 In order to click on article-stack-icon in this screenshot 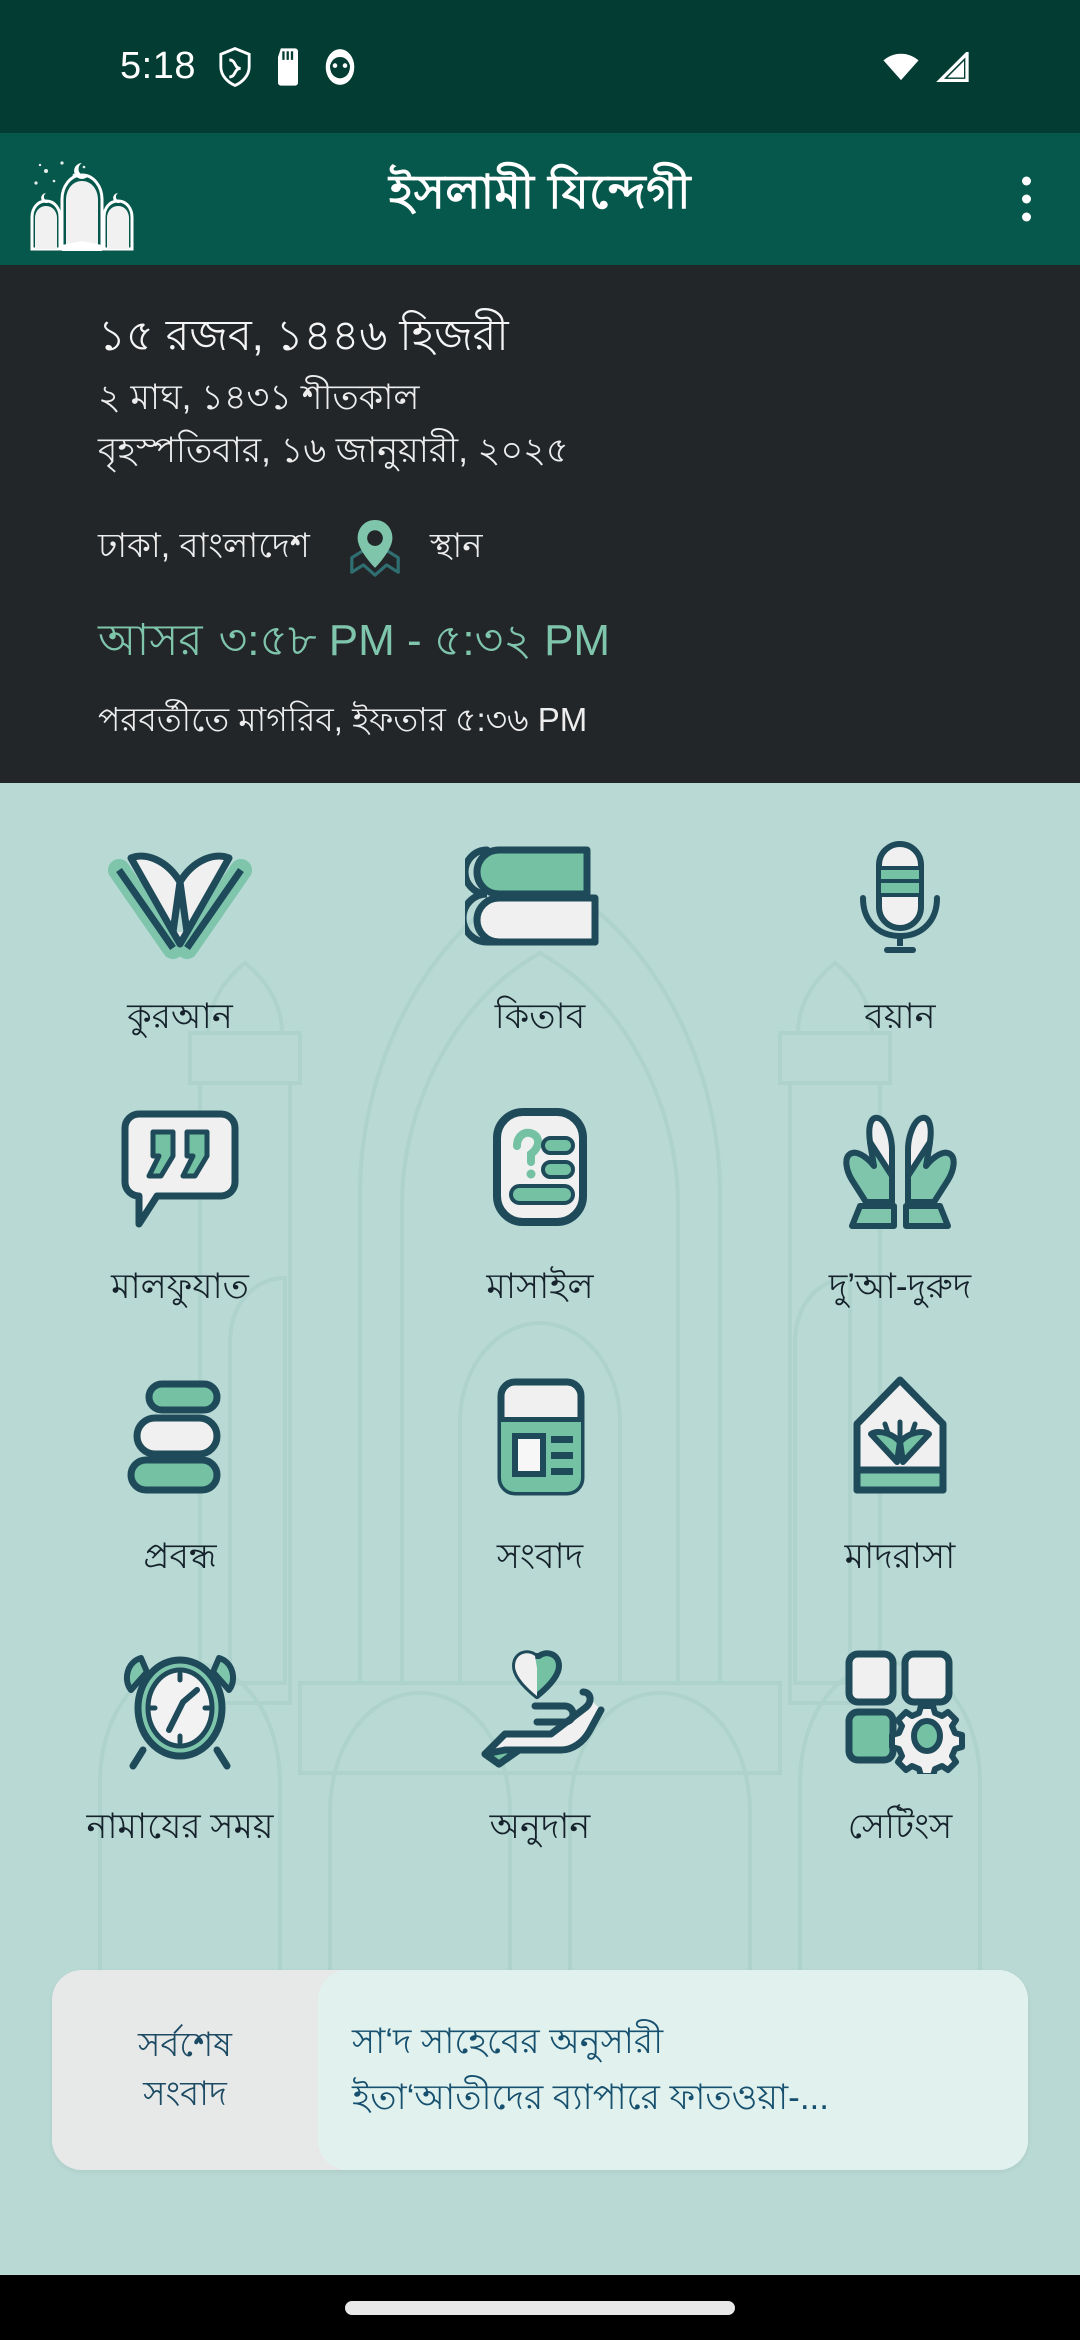, I will do `click(180, 1440)`.